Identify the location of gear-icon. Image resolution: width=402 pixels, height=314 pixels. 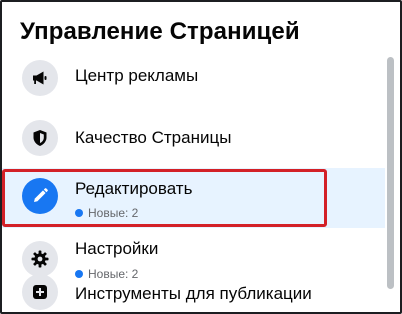
(40, 259).